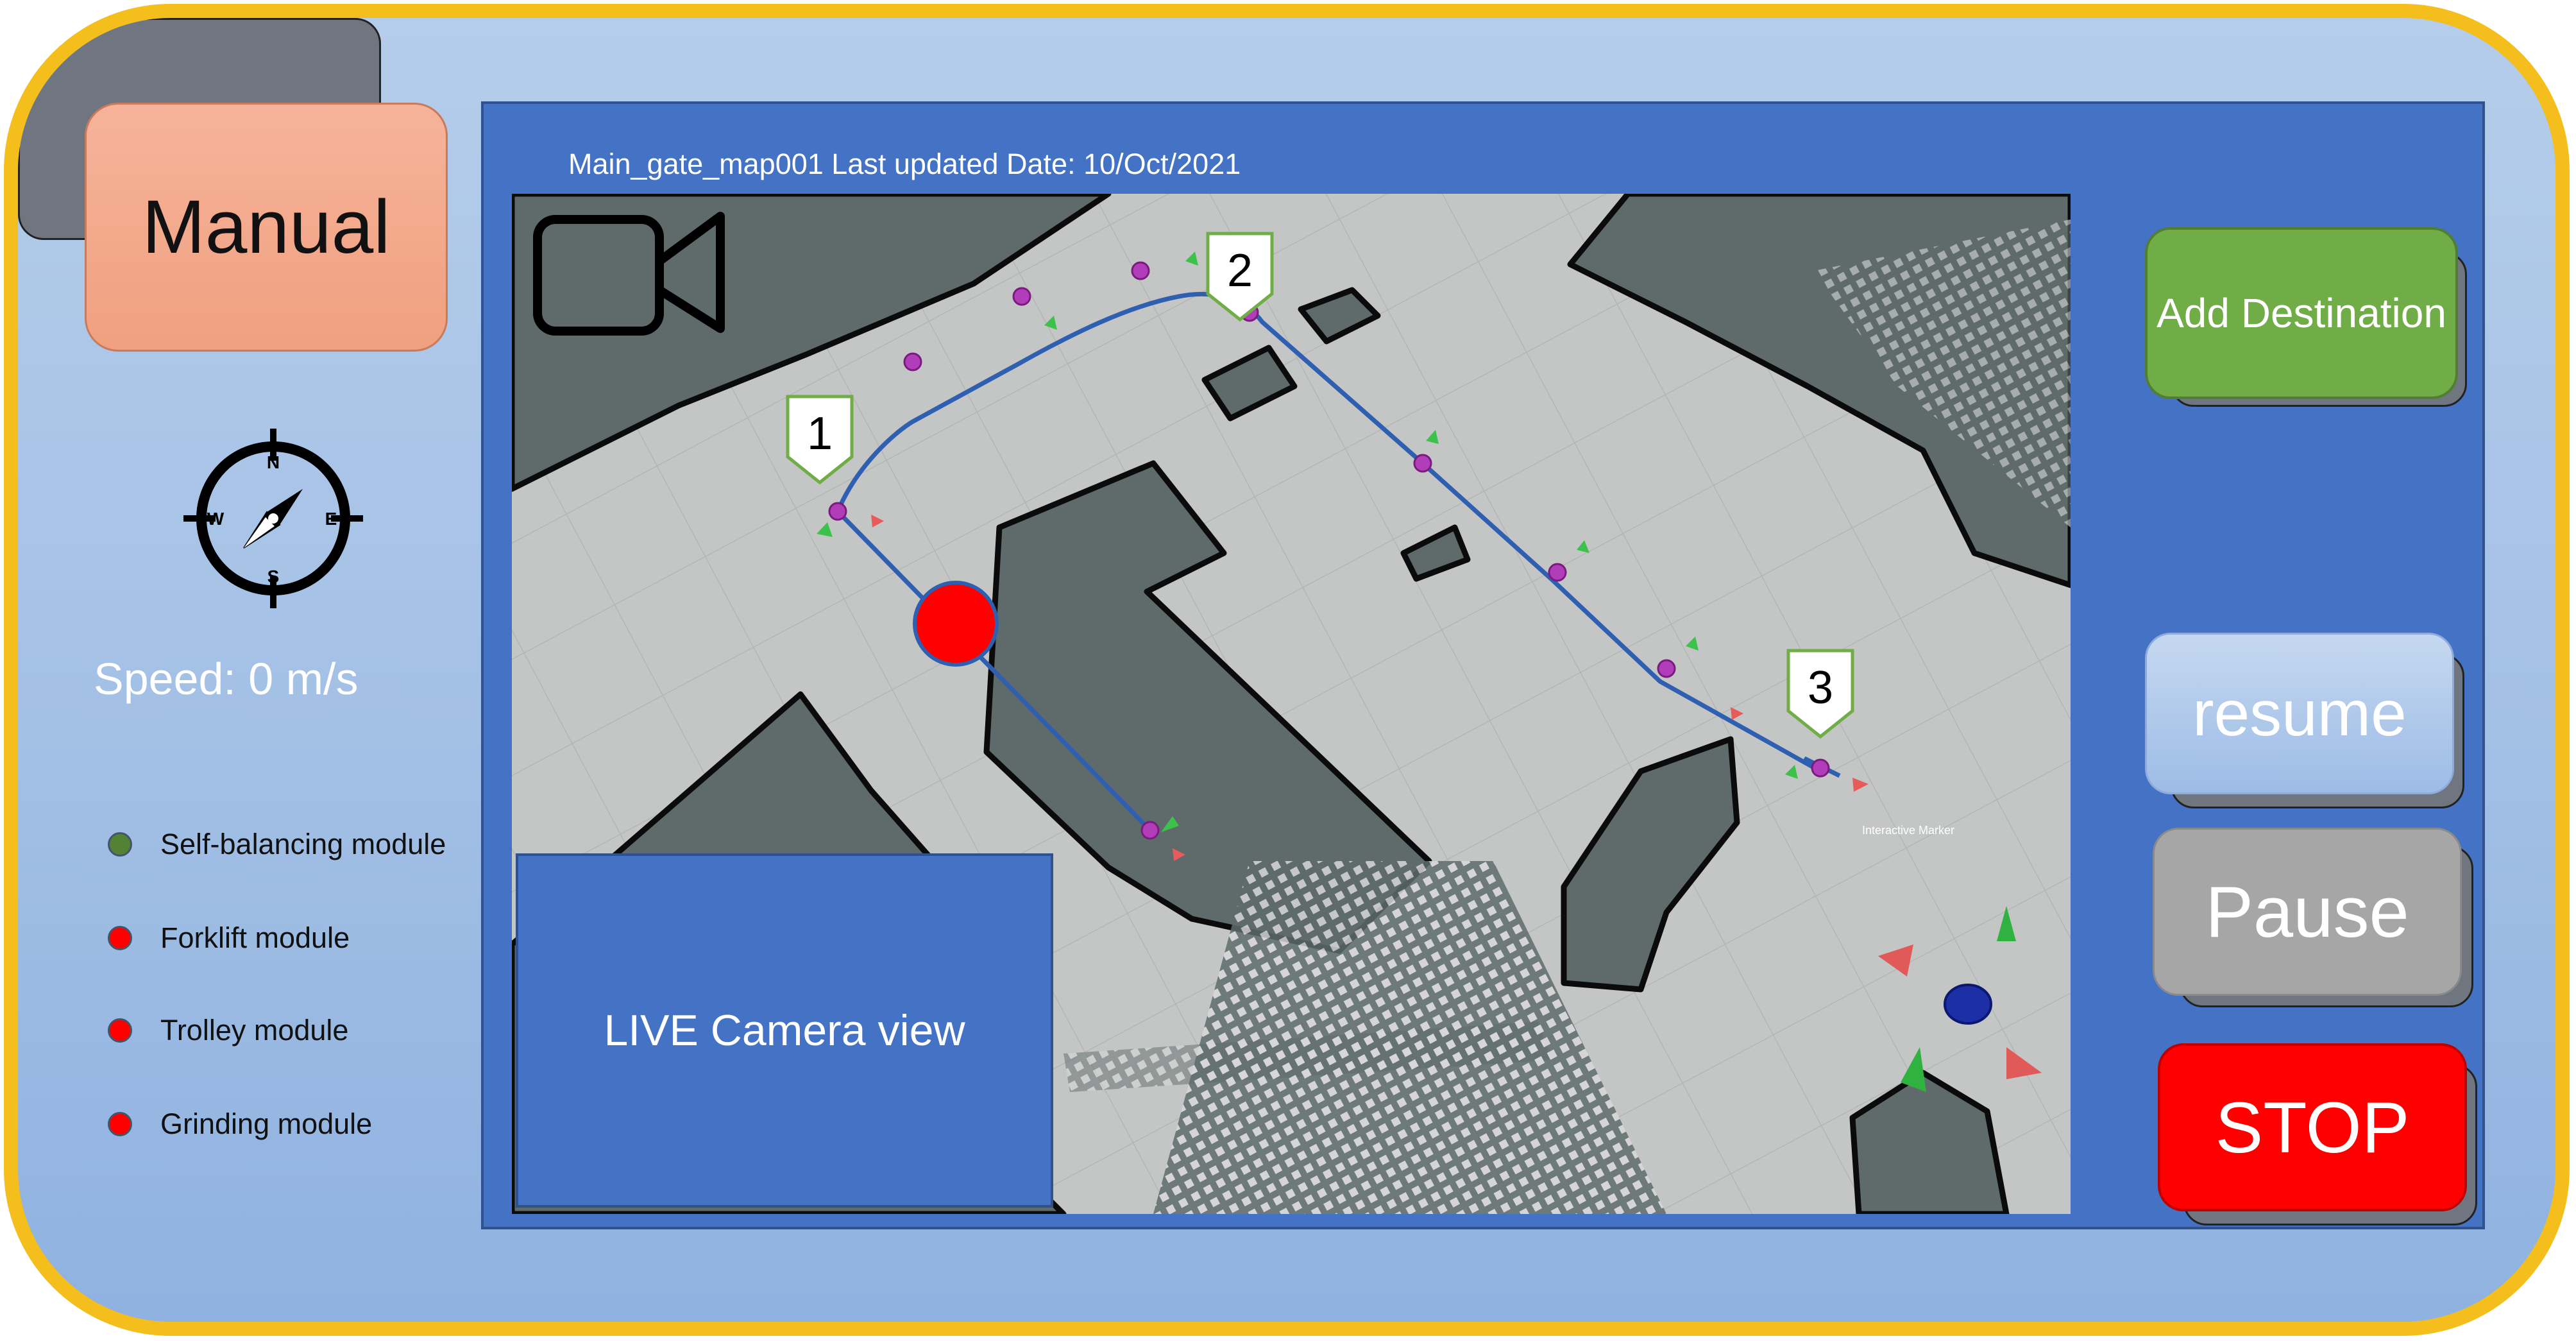  Describe the element at coordinates (956, 624) in the screenshot. I see `robot-marker` at that location.